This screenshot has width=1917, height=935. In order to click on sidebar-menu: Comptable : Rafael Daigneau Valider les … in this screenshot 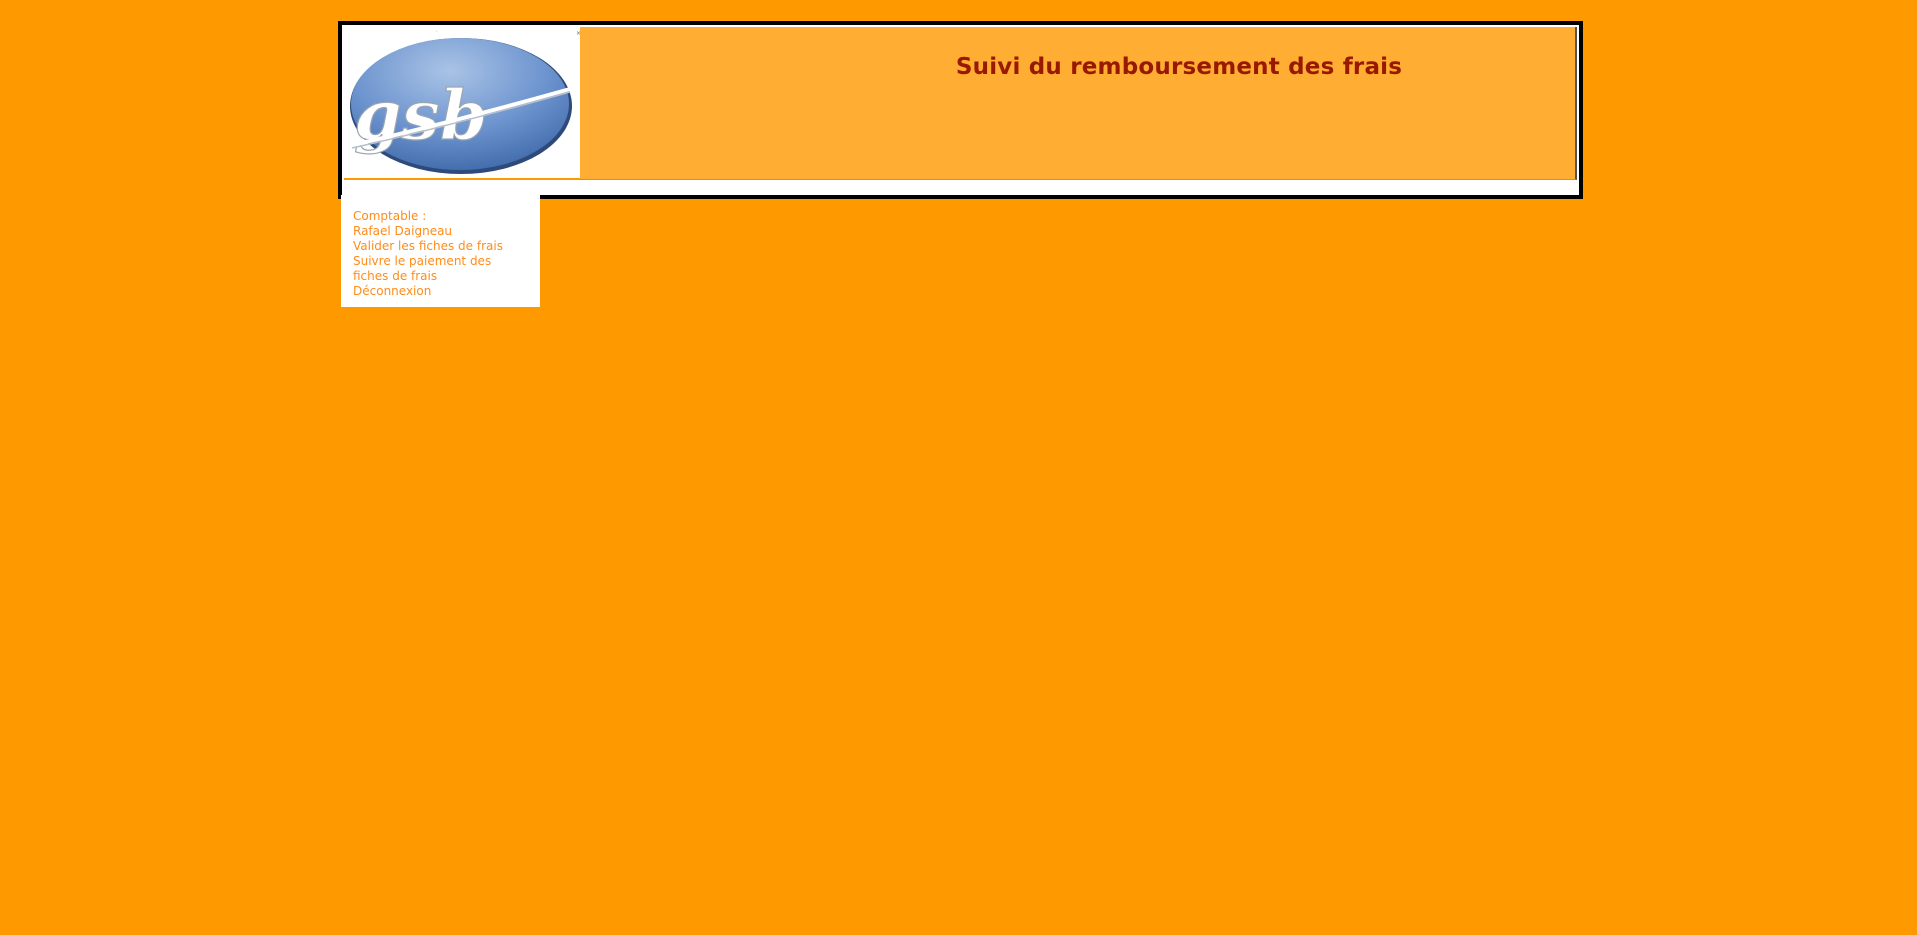, I will do `click(440, 251)`.